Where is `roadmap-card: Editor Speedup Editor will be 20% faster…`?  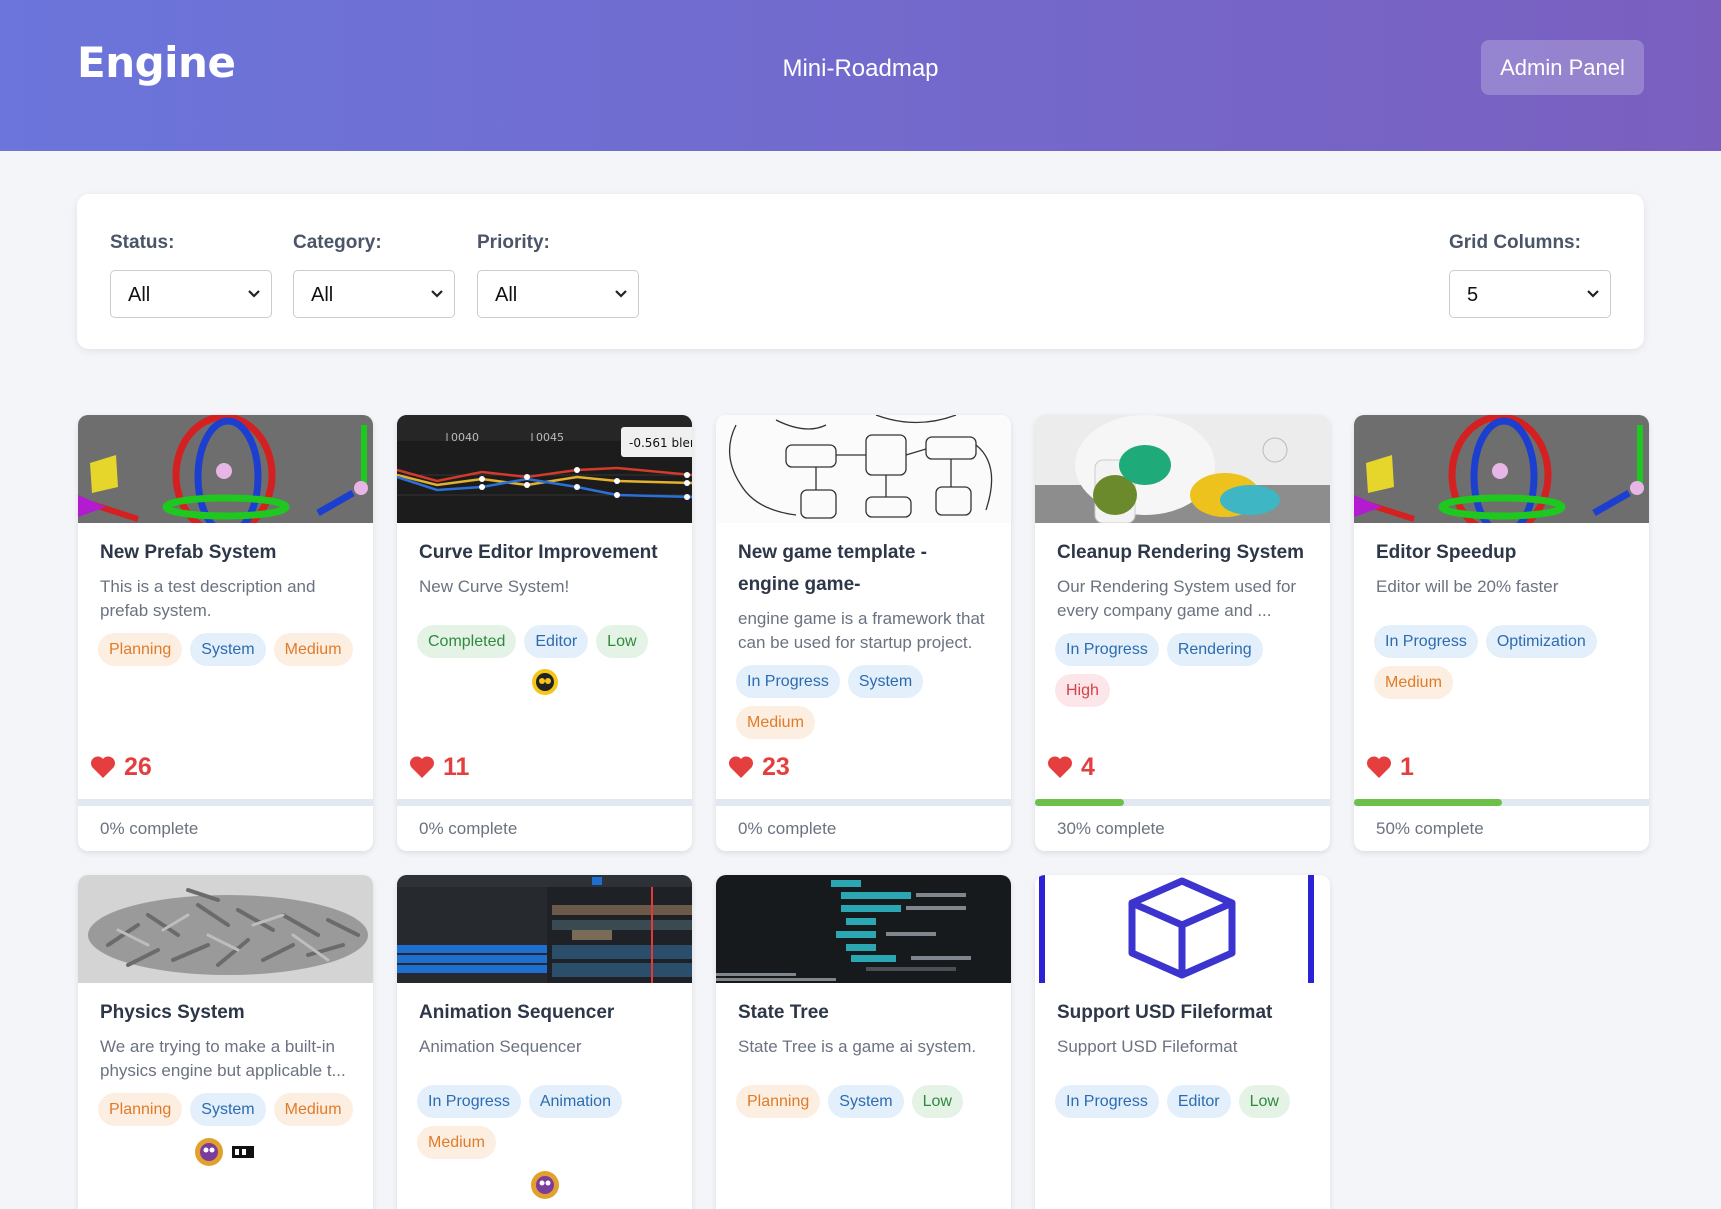
roadmap-card: Editor Speedup Editor will be 20% faster… is located at coordinates (1501, 633).